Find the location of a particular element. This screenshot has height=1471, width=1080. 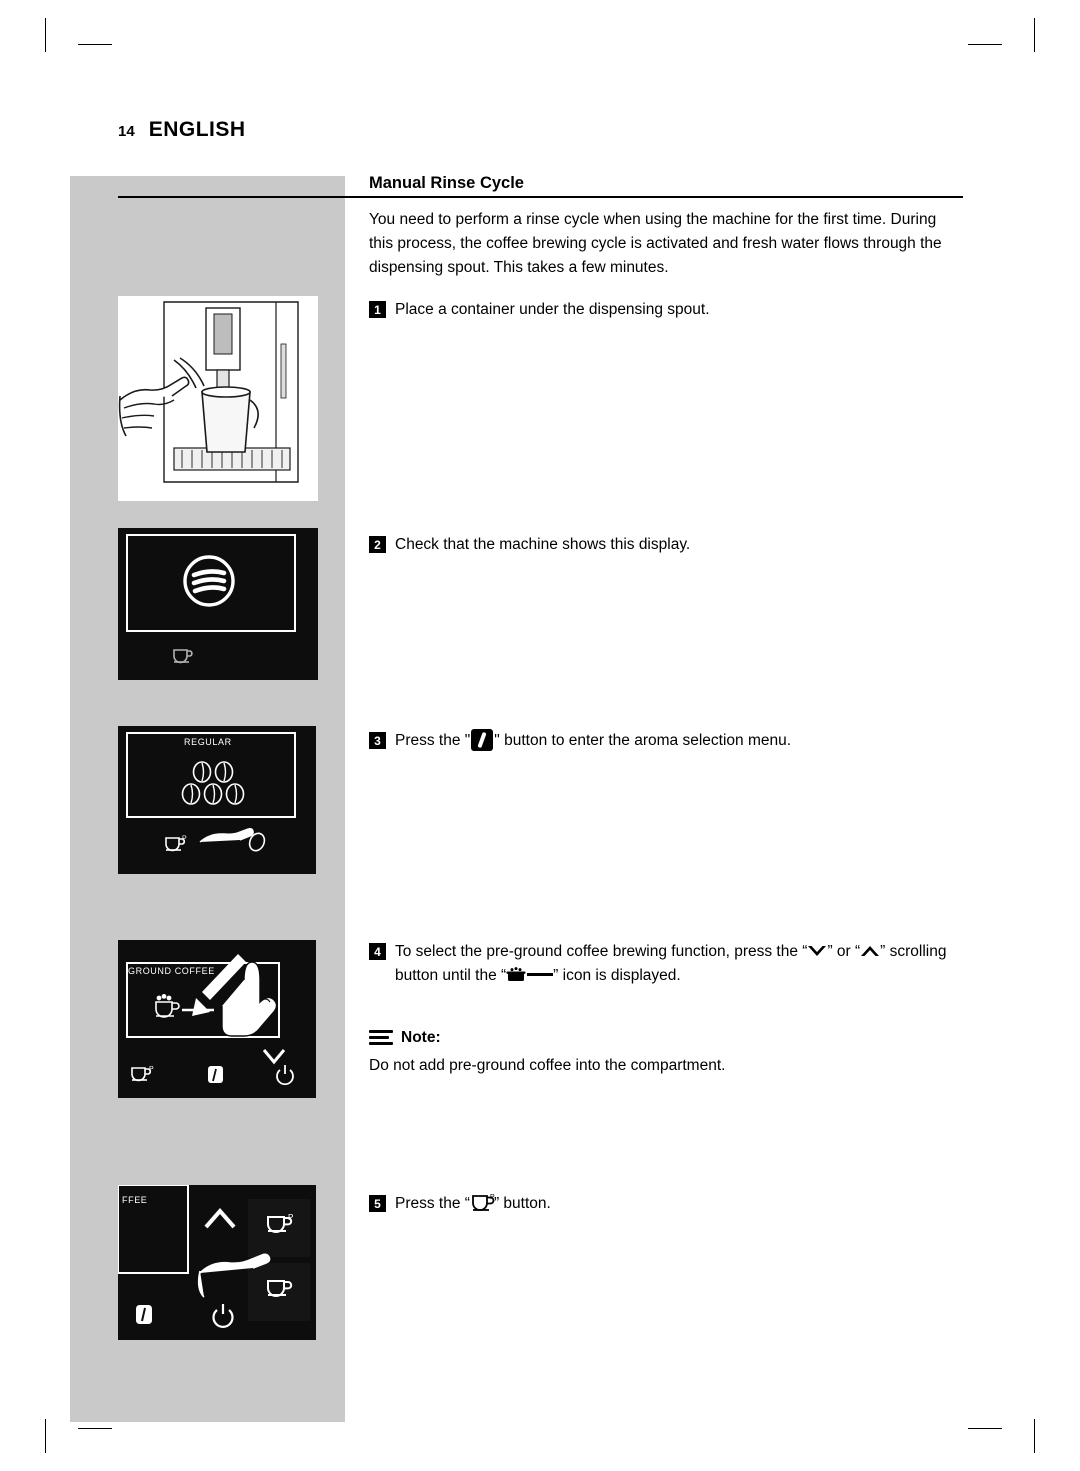

chevron-up-icon is located at coordinates (870, 949).